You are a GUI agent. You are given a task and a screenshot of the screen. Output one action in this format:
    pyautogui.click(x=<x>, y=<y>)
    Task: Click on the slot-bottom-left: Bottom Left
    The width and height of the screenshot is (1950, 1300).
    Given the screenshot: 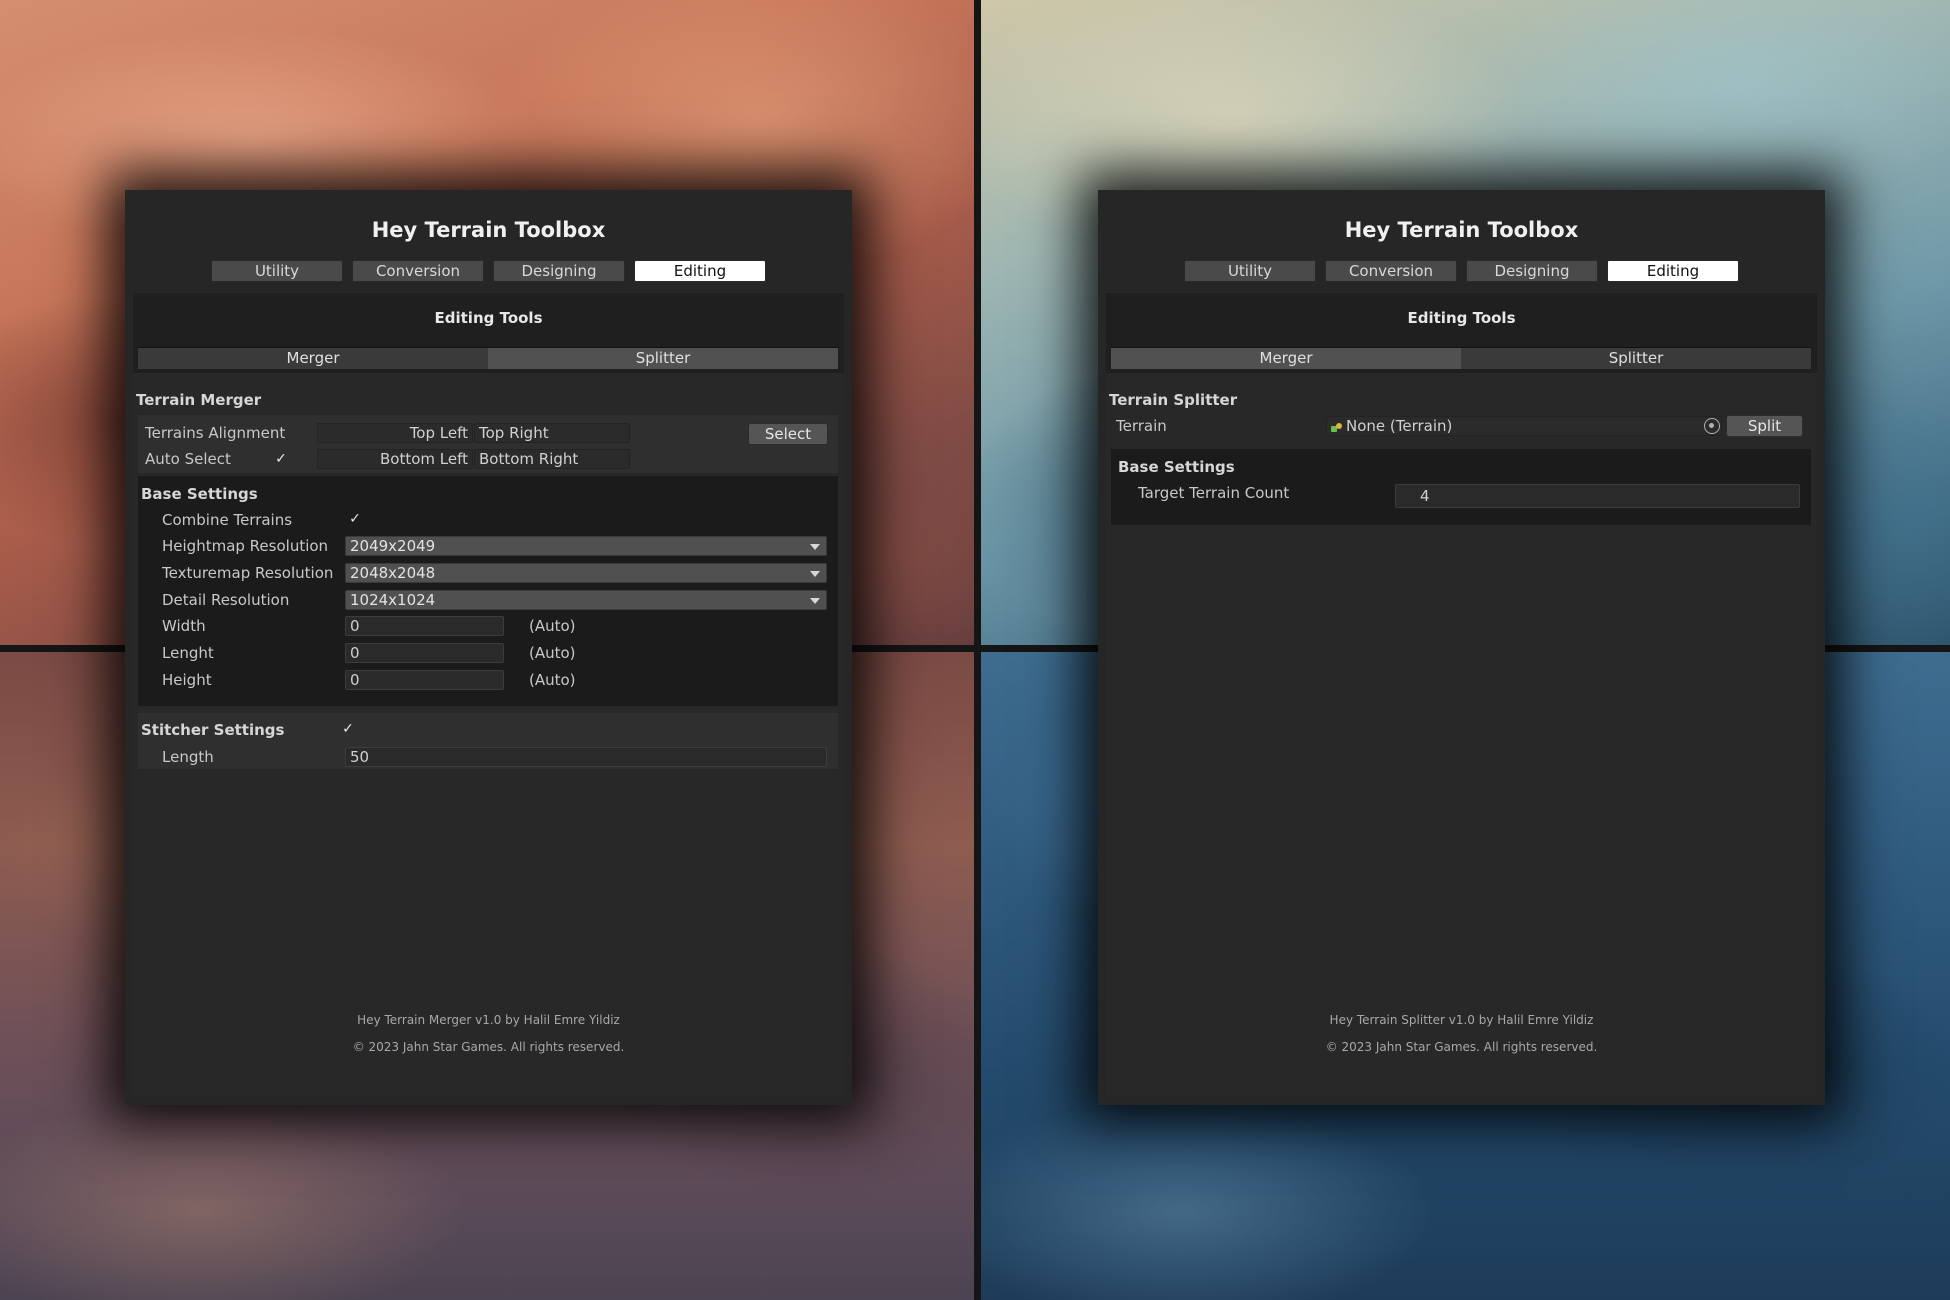 What is the action you would take?
    pyautogui.click(x=395, y=459)
    